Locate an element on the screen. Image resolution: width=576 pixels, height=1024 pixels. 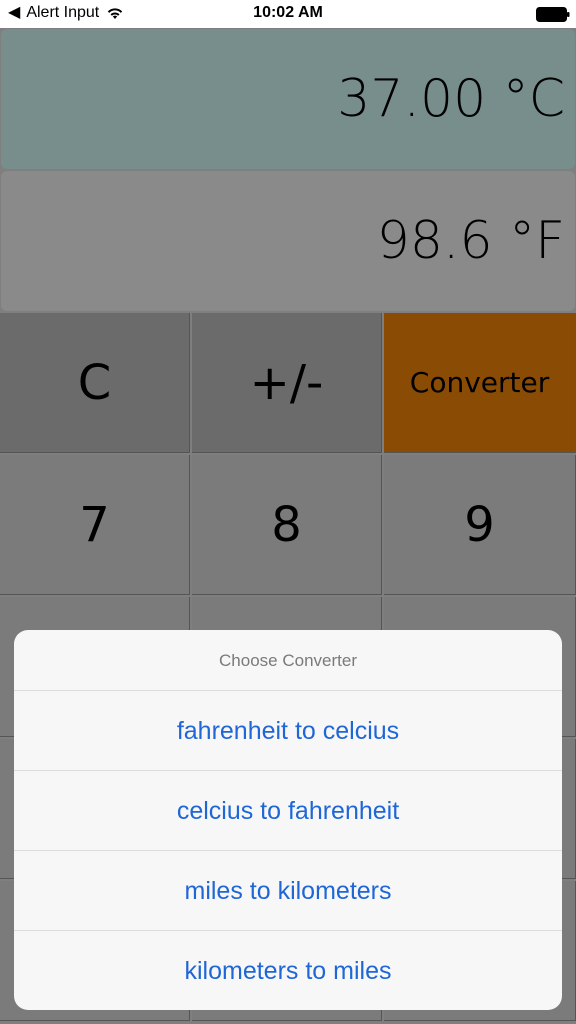
clear-button: C is located at coordinates (95, 383).